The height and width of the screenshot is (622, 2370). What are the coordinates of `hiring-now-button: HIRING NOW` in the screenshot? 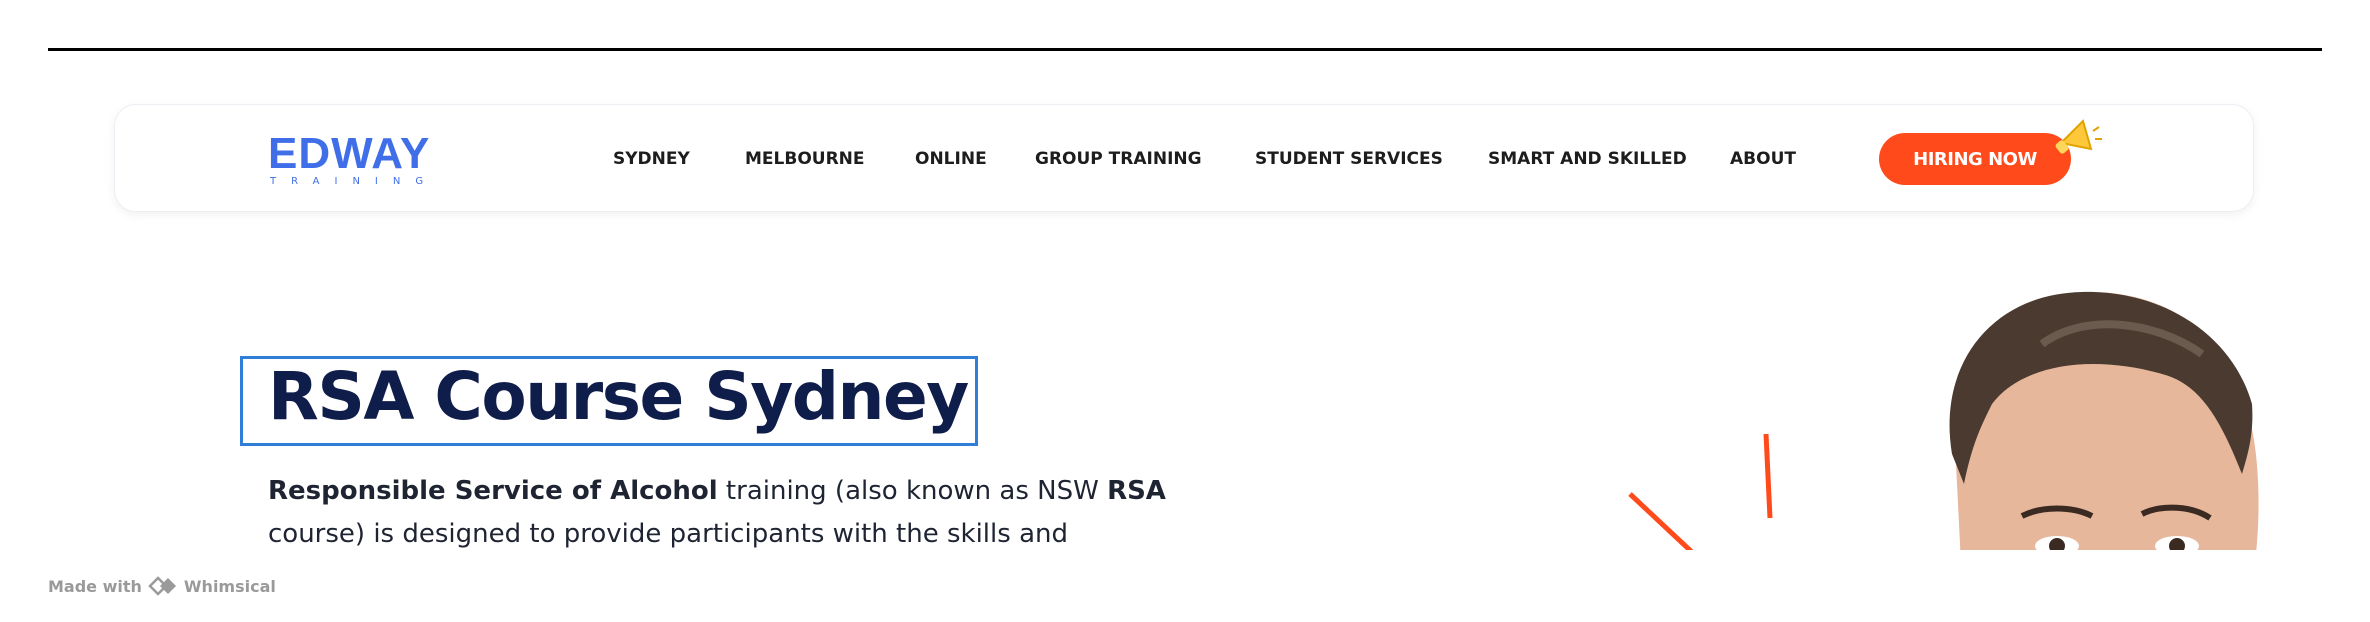 It's located at (1975, 159).